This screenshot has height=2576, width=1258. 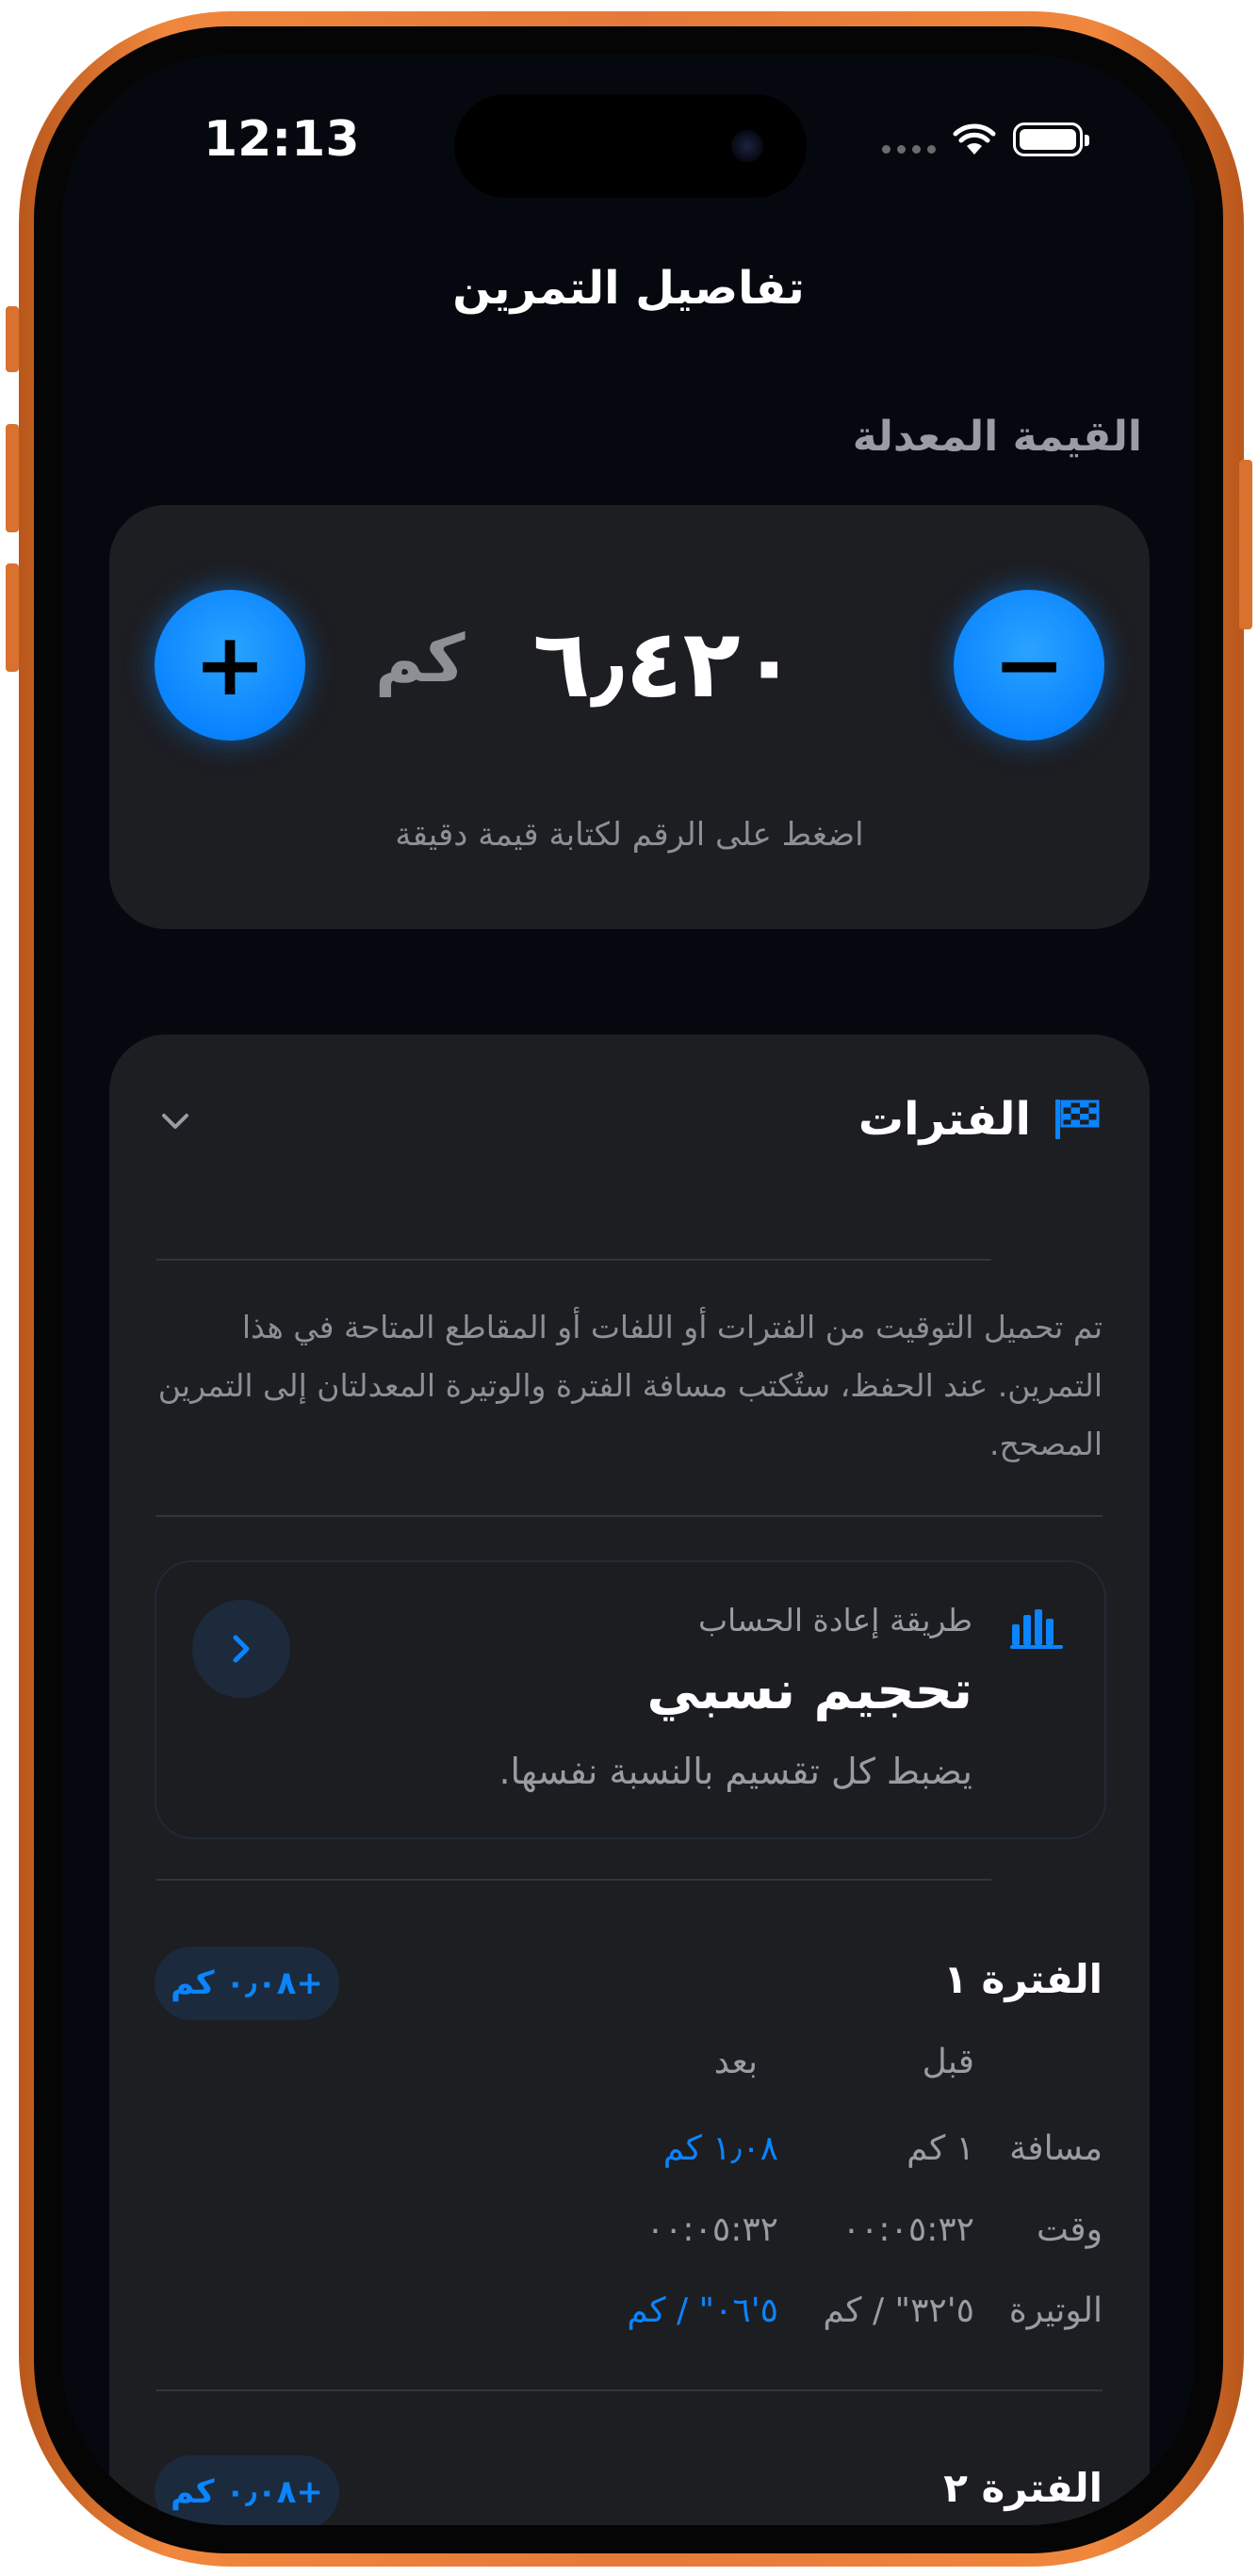 What do you see at coordinates (711, 2229) in the screenshot?
I see `row-after: ٠٠:٠٥:٣٢` at bounding box center [711, 2229].